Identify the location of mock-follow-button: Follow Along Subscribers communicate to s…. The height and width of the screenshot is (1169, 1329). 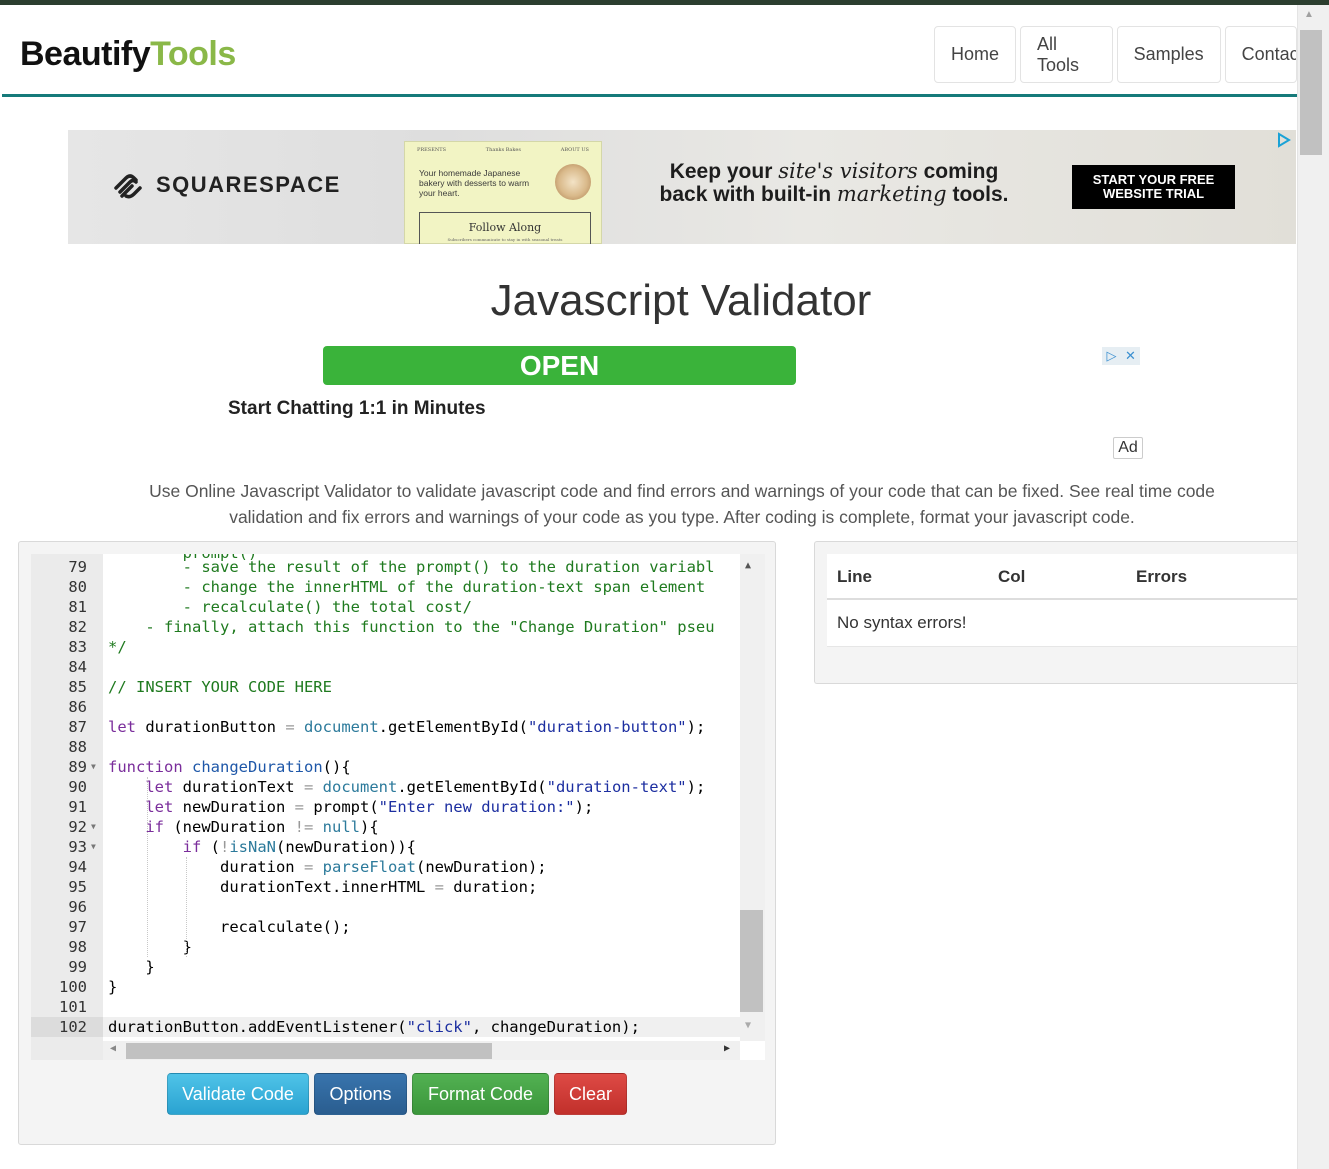
(505, 228).